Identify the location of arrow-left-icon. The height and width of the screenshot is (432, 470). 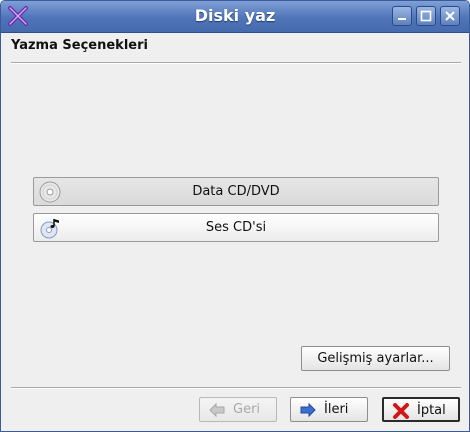
(217, 410).